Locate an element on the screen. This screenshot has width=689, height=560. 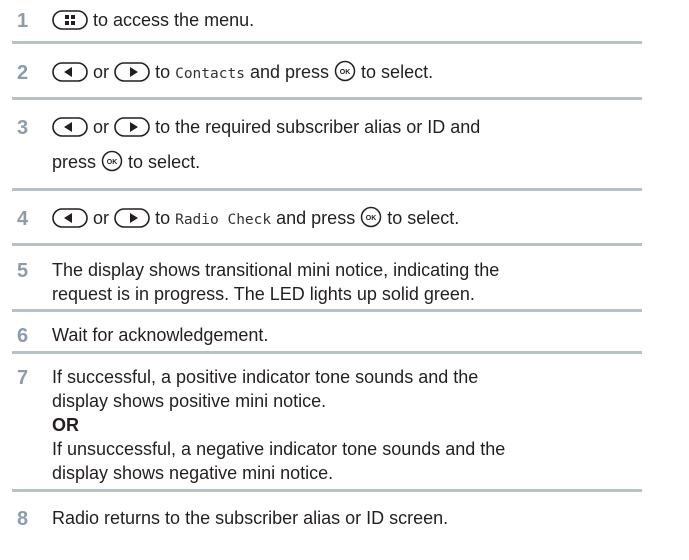
step-number: 3 is located at coordinates (23, 128).